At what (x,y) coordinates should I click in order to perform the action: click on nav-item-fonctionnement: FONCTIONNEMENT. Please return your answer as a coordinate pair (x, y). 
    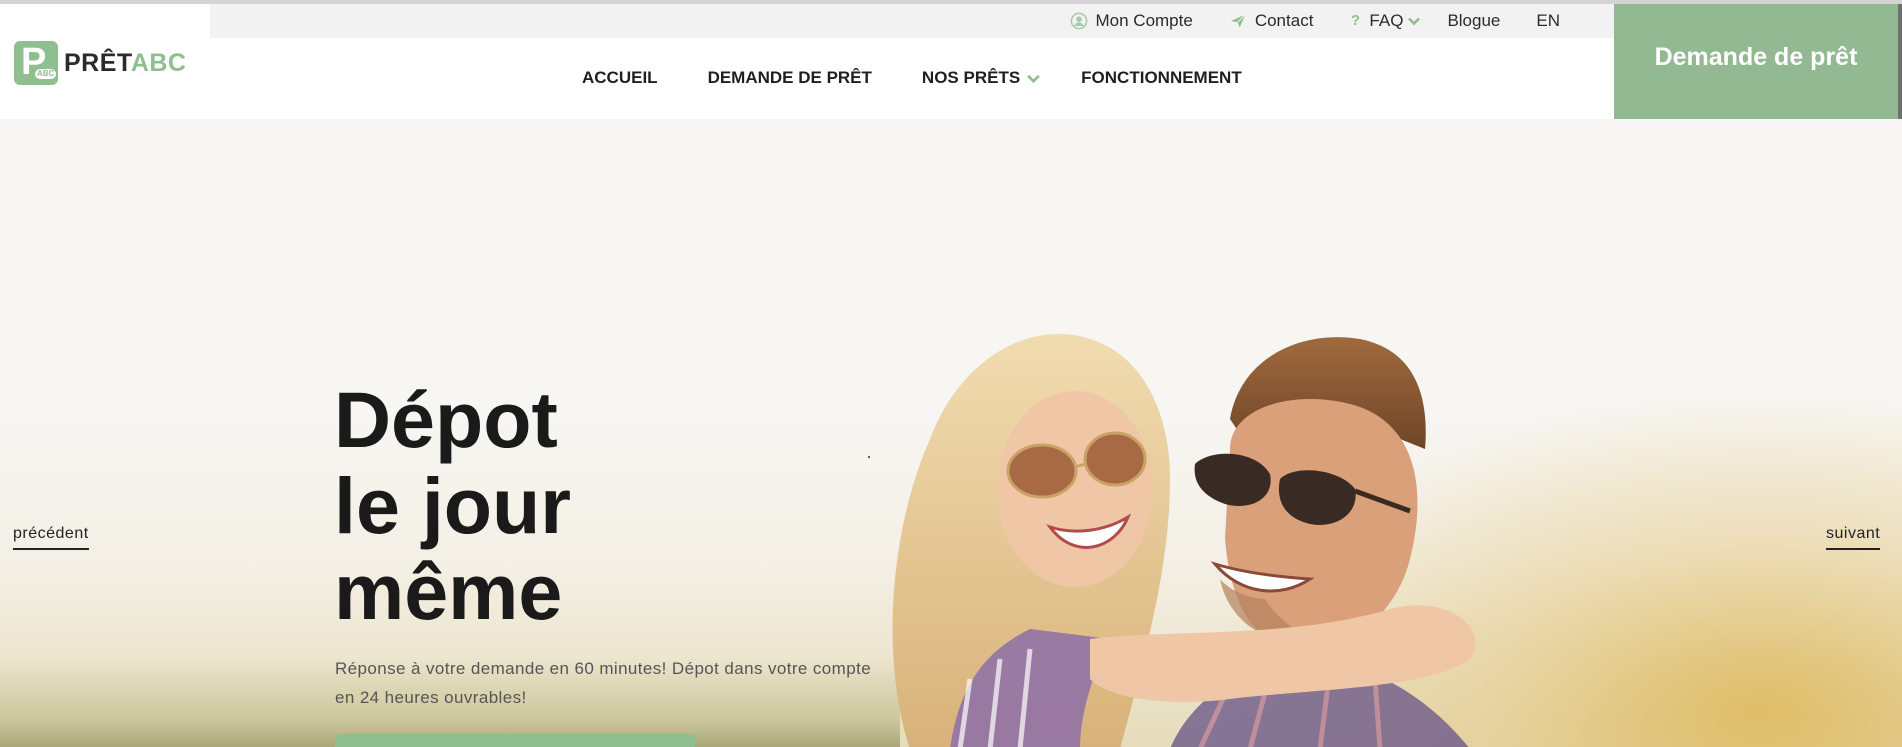
    Looking at the image, I should click on (1161, 78).